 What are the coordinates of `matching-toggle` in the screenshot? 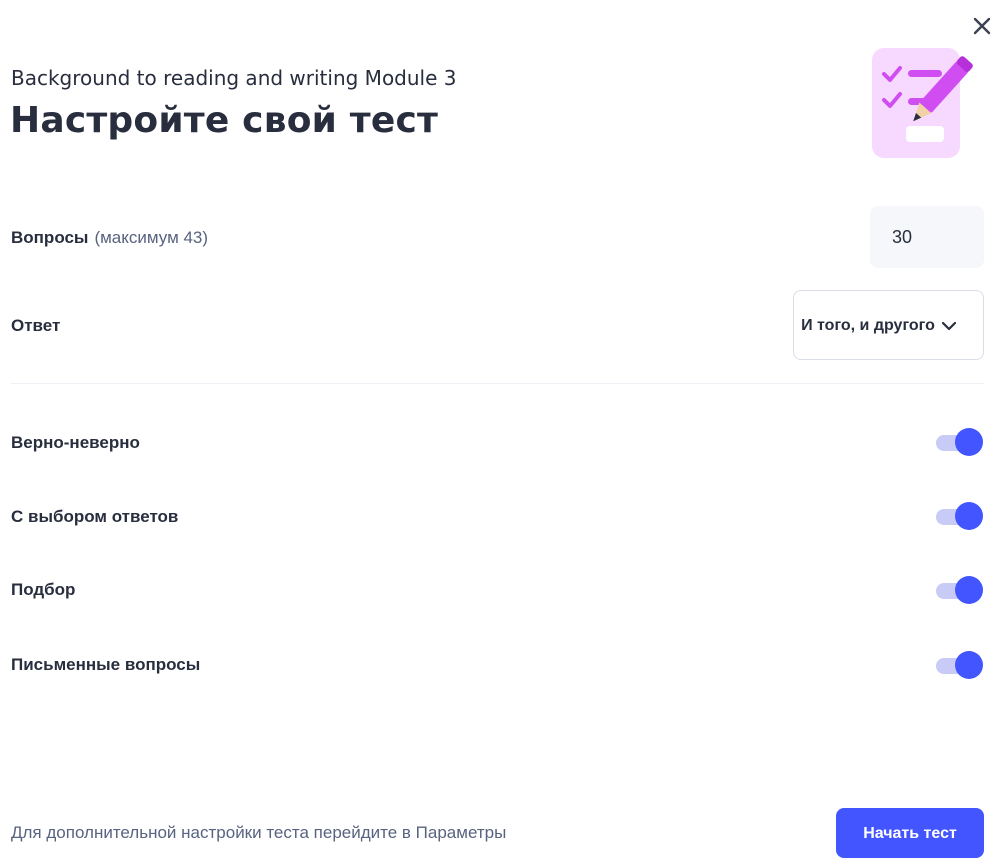 It's located at (959, 590).